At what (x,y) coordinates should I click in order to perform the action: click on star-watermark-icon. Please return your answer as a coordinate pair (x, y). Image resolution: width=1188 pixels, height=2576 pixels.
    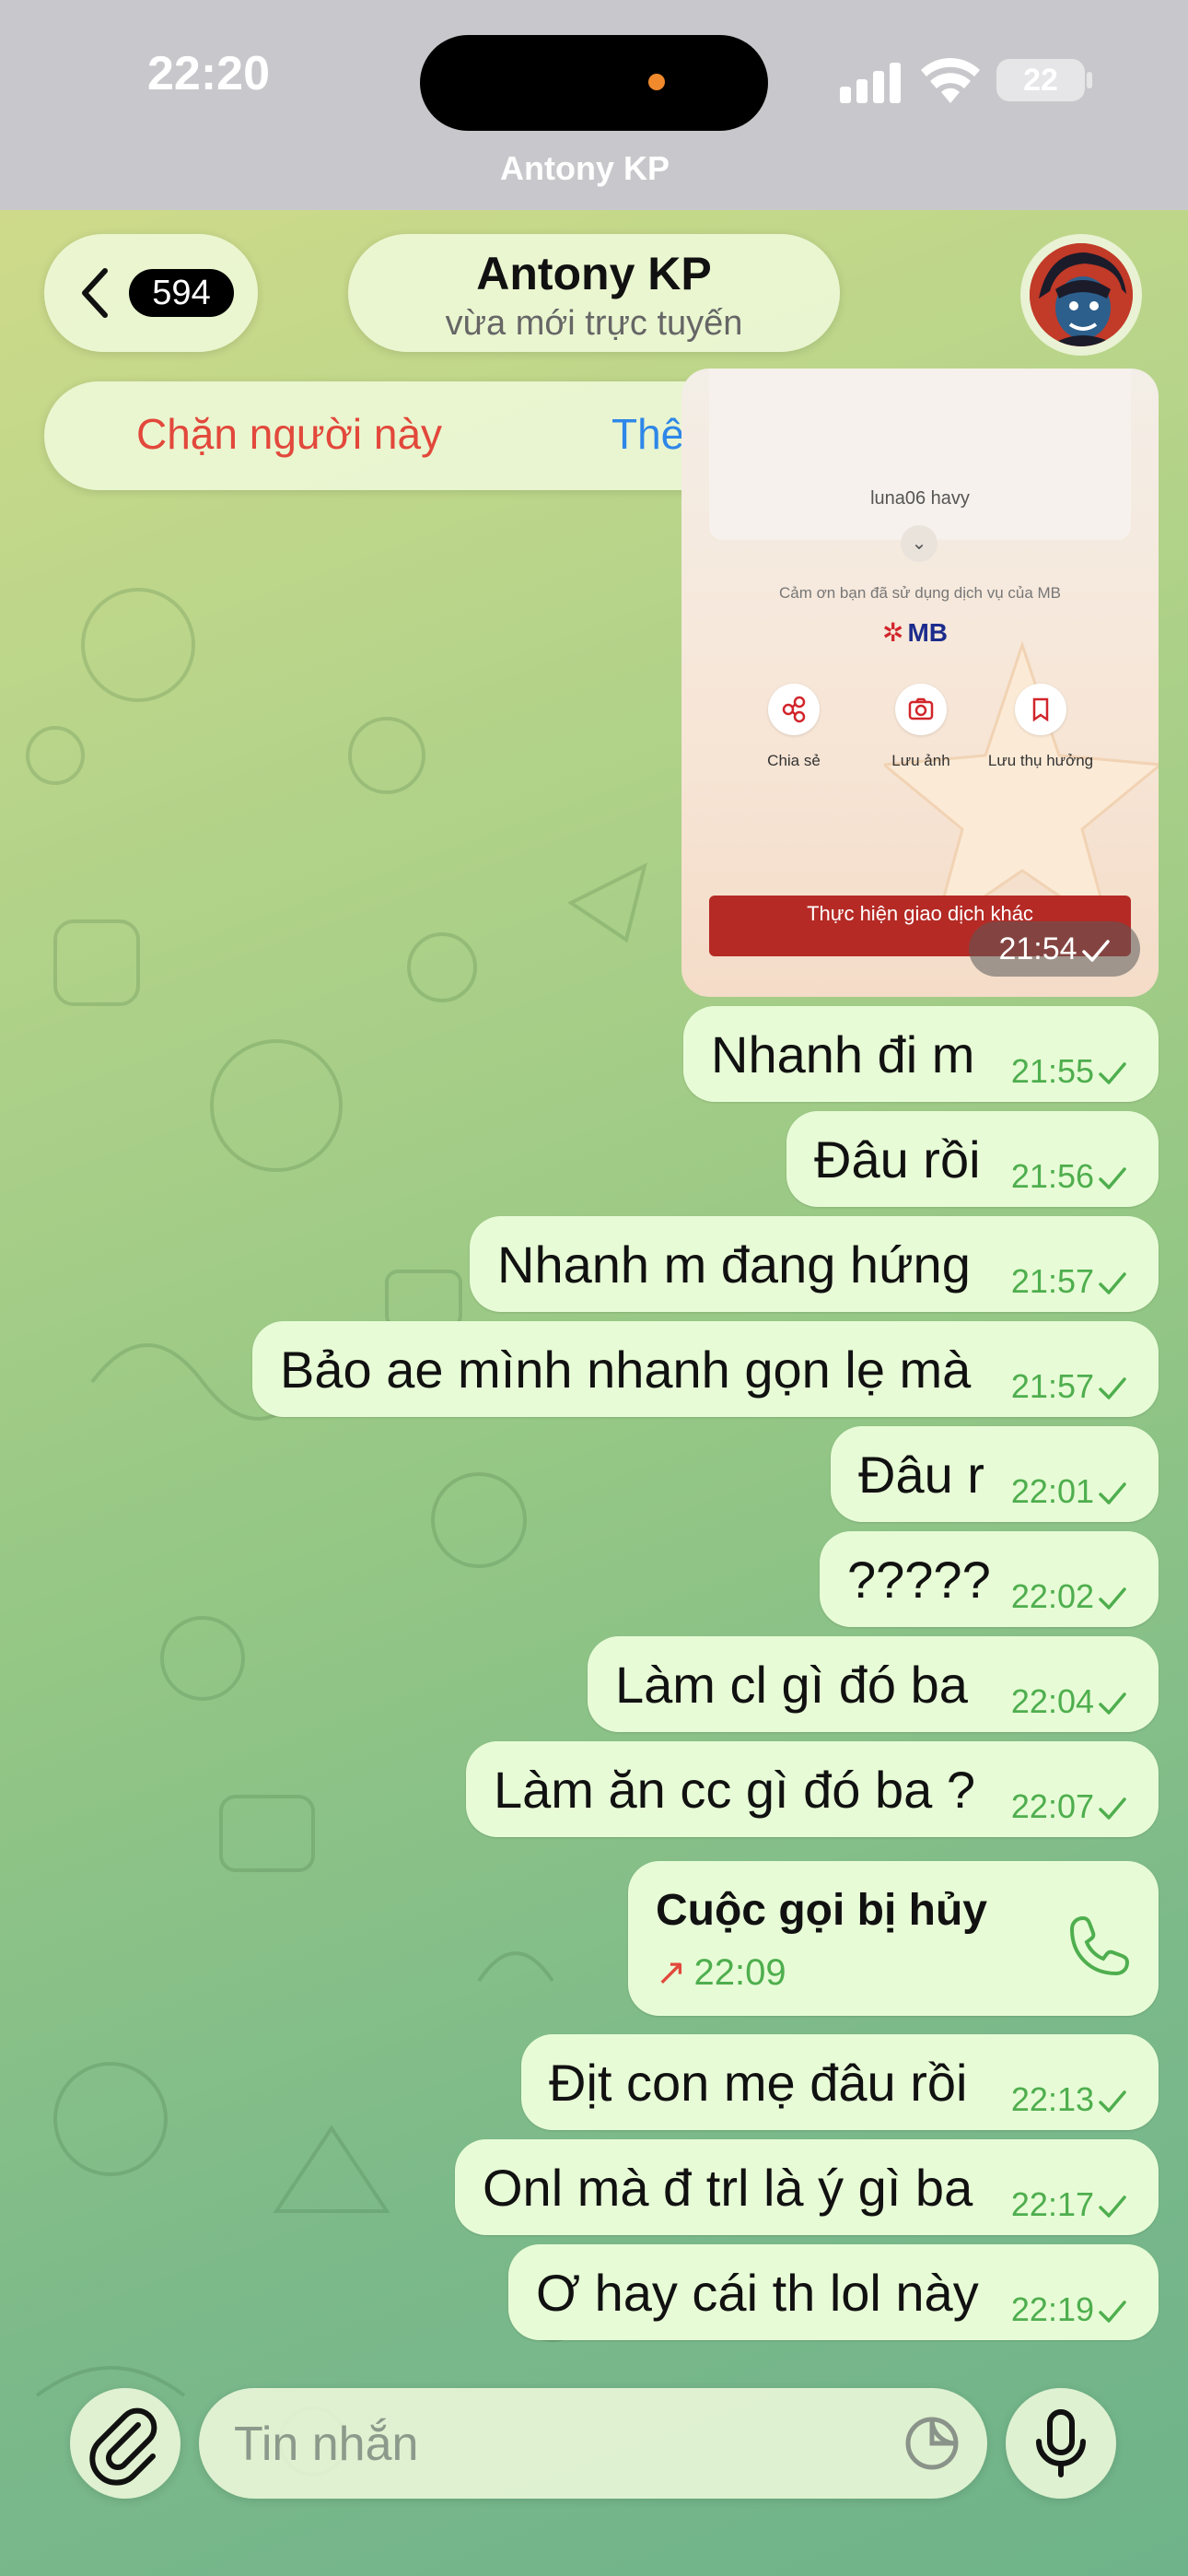
    Looking at the image, I should click on (1021, 787).